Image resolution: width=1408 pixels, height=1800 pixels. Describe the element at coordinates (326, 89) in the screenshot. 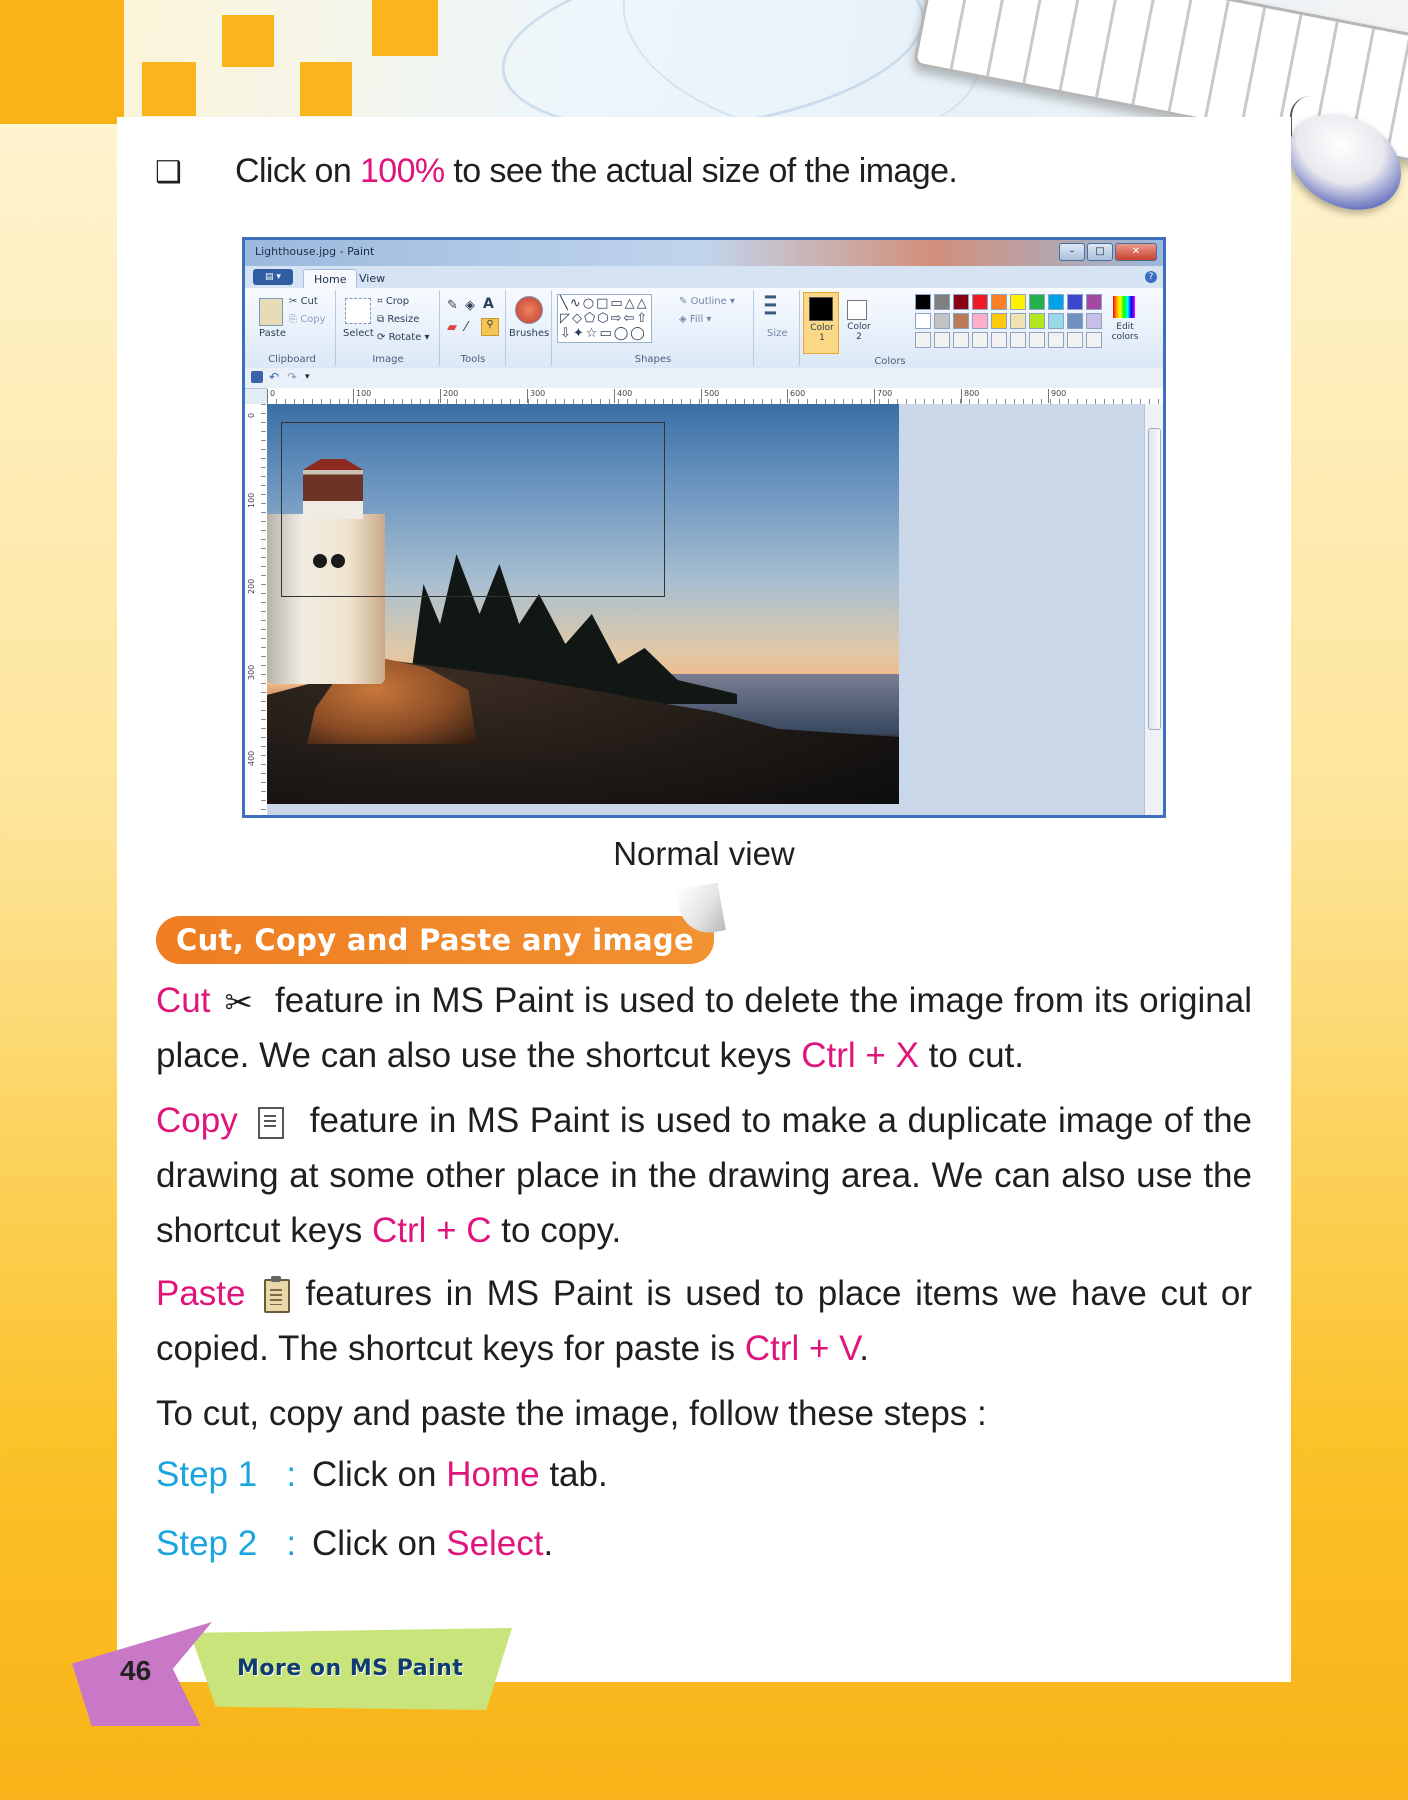

I see `decorative-square` at that location.